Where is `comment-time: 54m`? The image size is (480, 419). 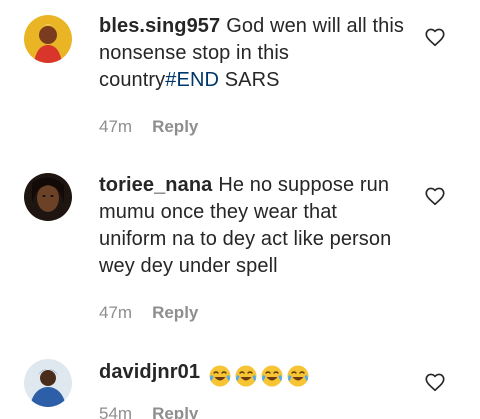
comment-time: 54m is located at coordinates (116, 411).